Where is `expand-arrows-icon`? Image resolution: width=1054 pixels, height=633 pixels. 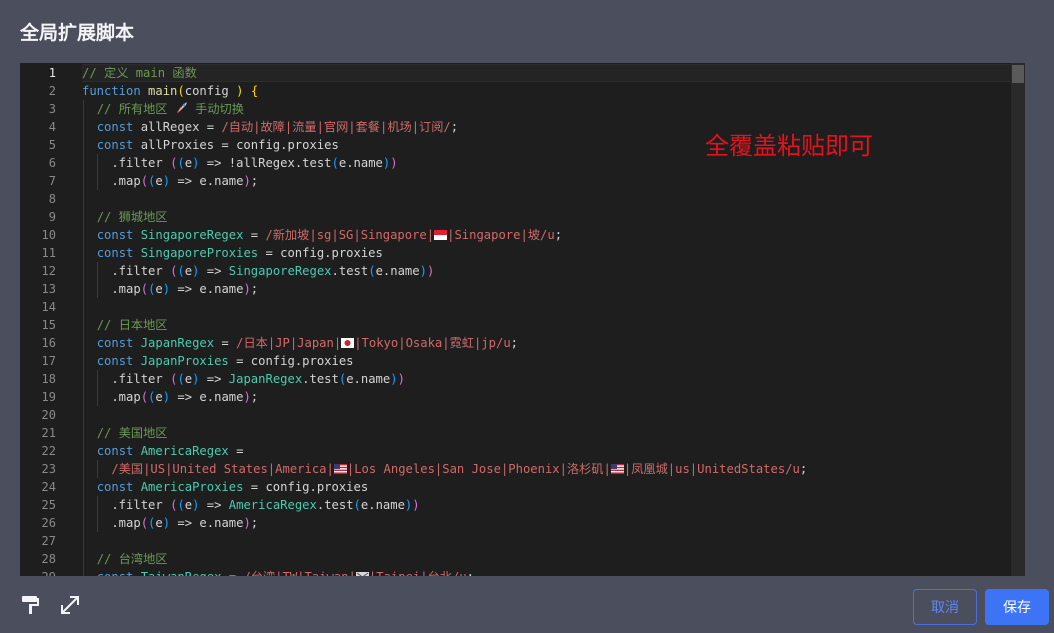 expand-arrows-icon is located at coordinates (70, 605).